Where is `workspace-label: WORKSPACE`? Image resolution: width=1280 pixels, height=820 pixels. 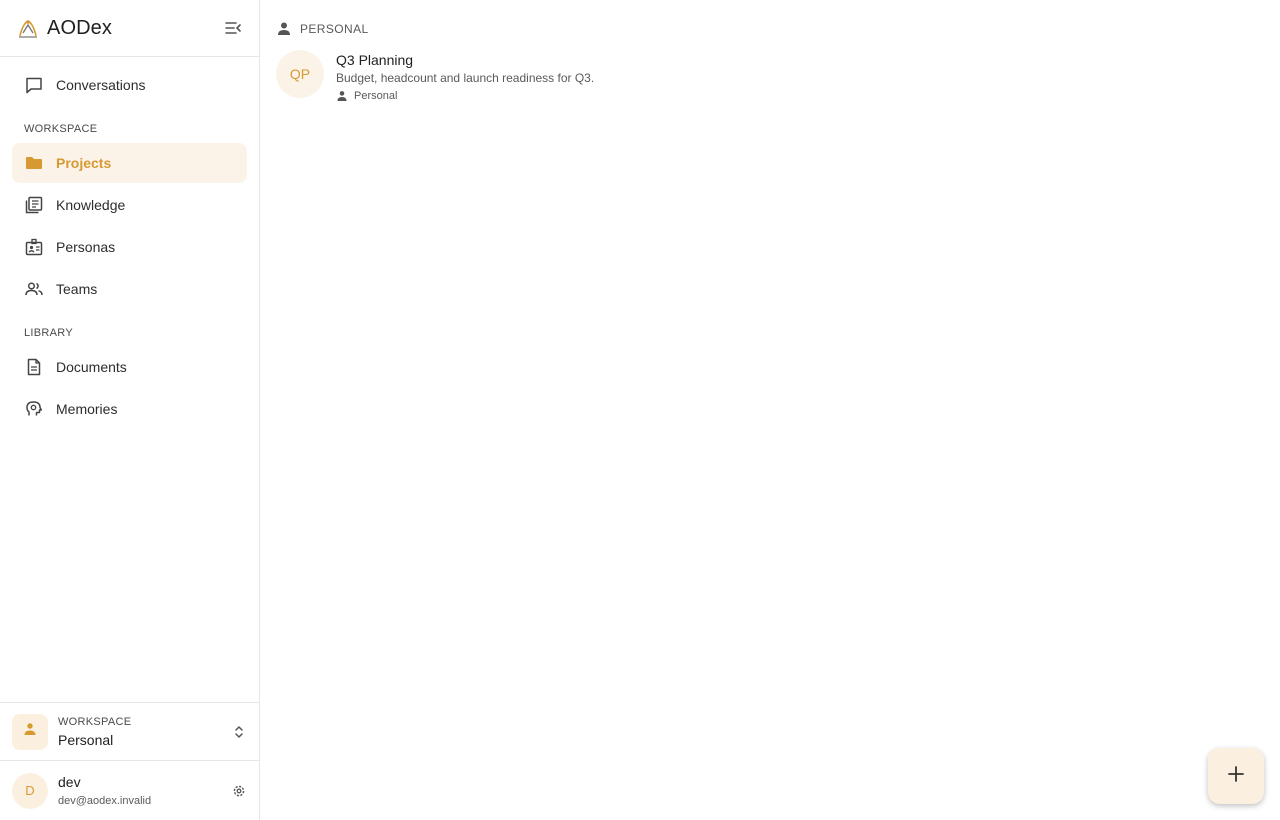 workspace-label: WORKSPACE is located at coordinates (95, 721).